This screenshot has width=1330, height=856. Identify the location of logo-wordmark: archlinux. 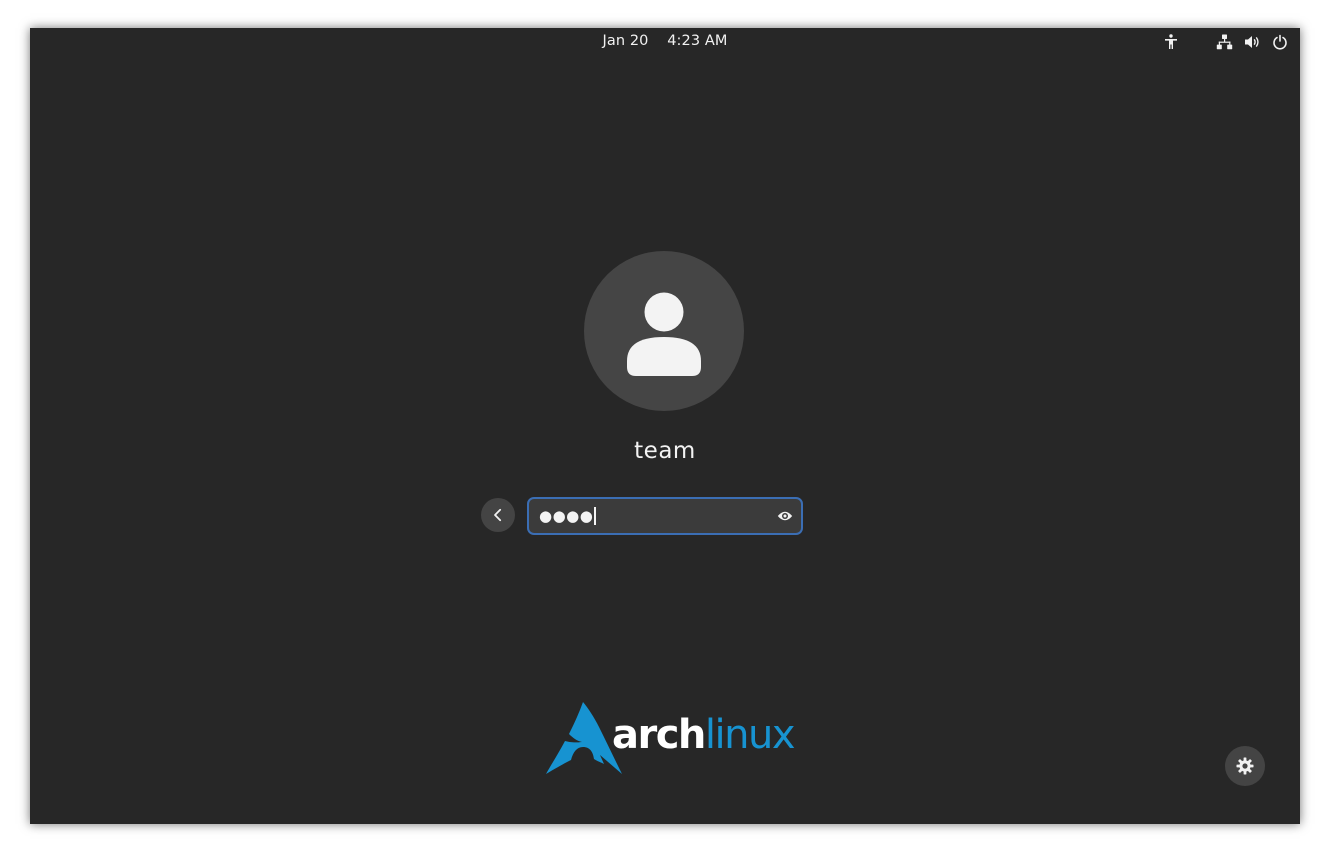
(704, 735).